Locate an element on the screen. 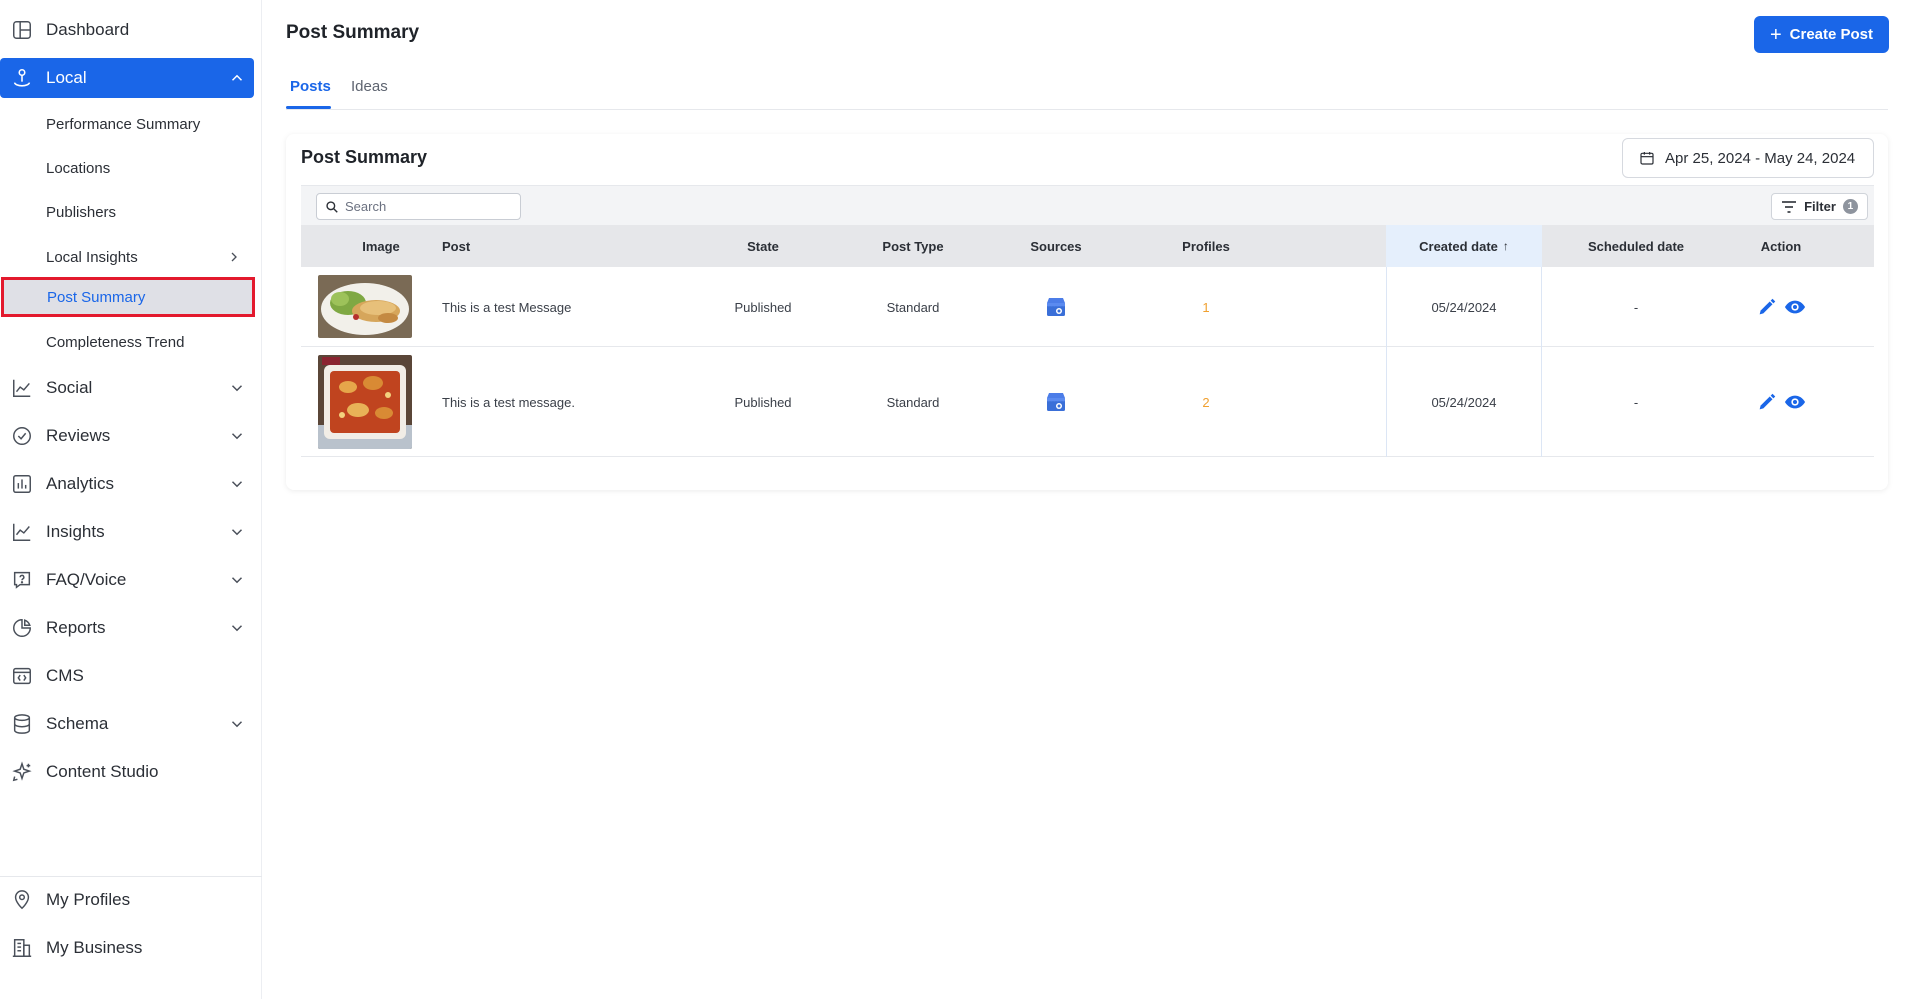 The width and height of the screenshot is (1909, 999). bar-chart-icon is located at coordinates (22, 484).